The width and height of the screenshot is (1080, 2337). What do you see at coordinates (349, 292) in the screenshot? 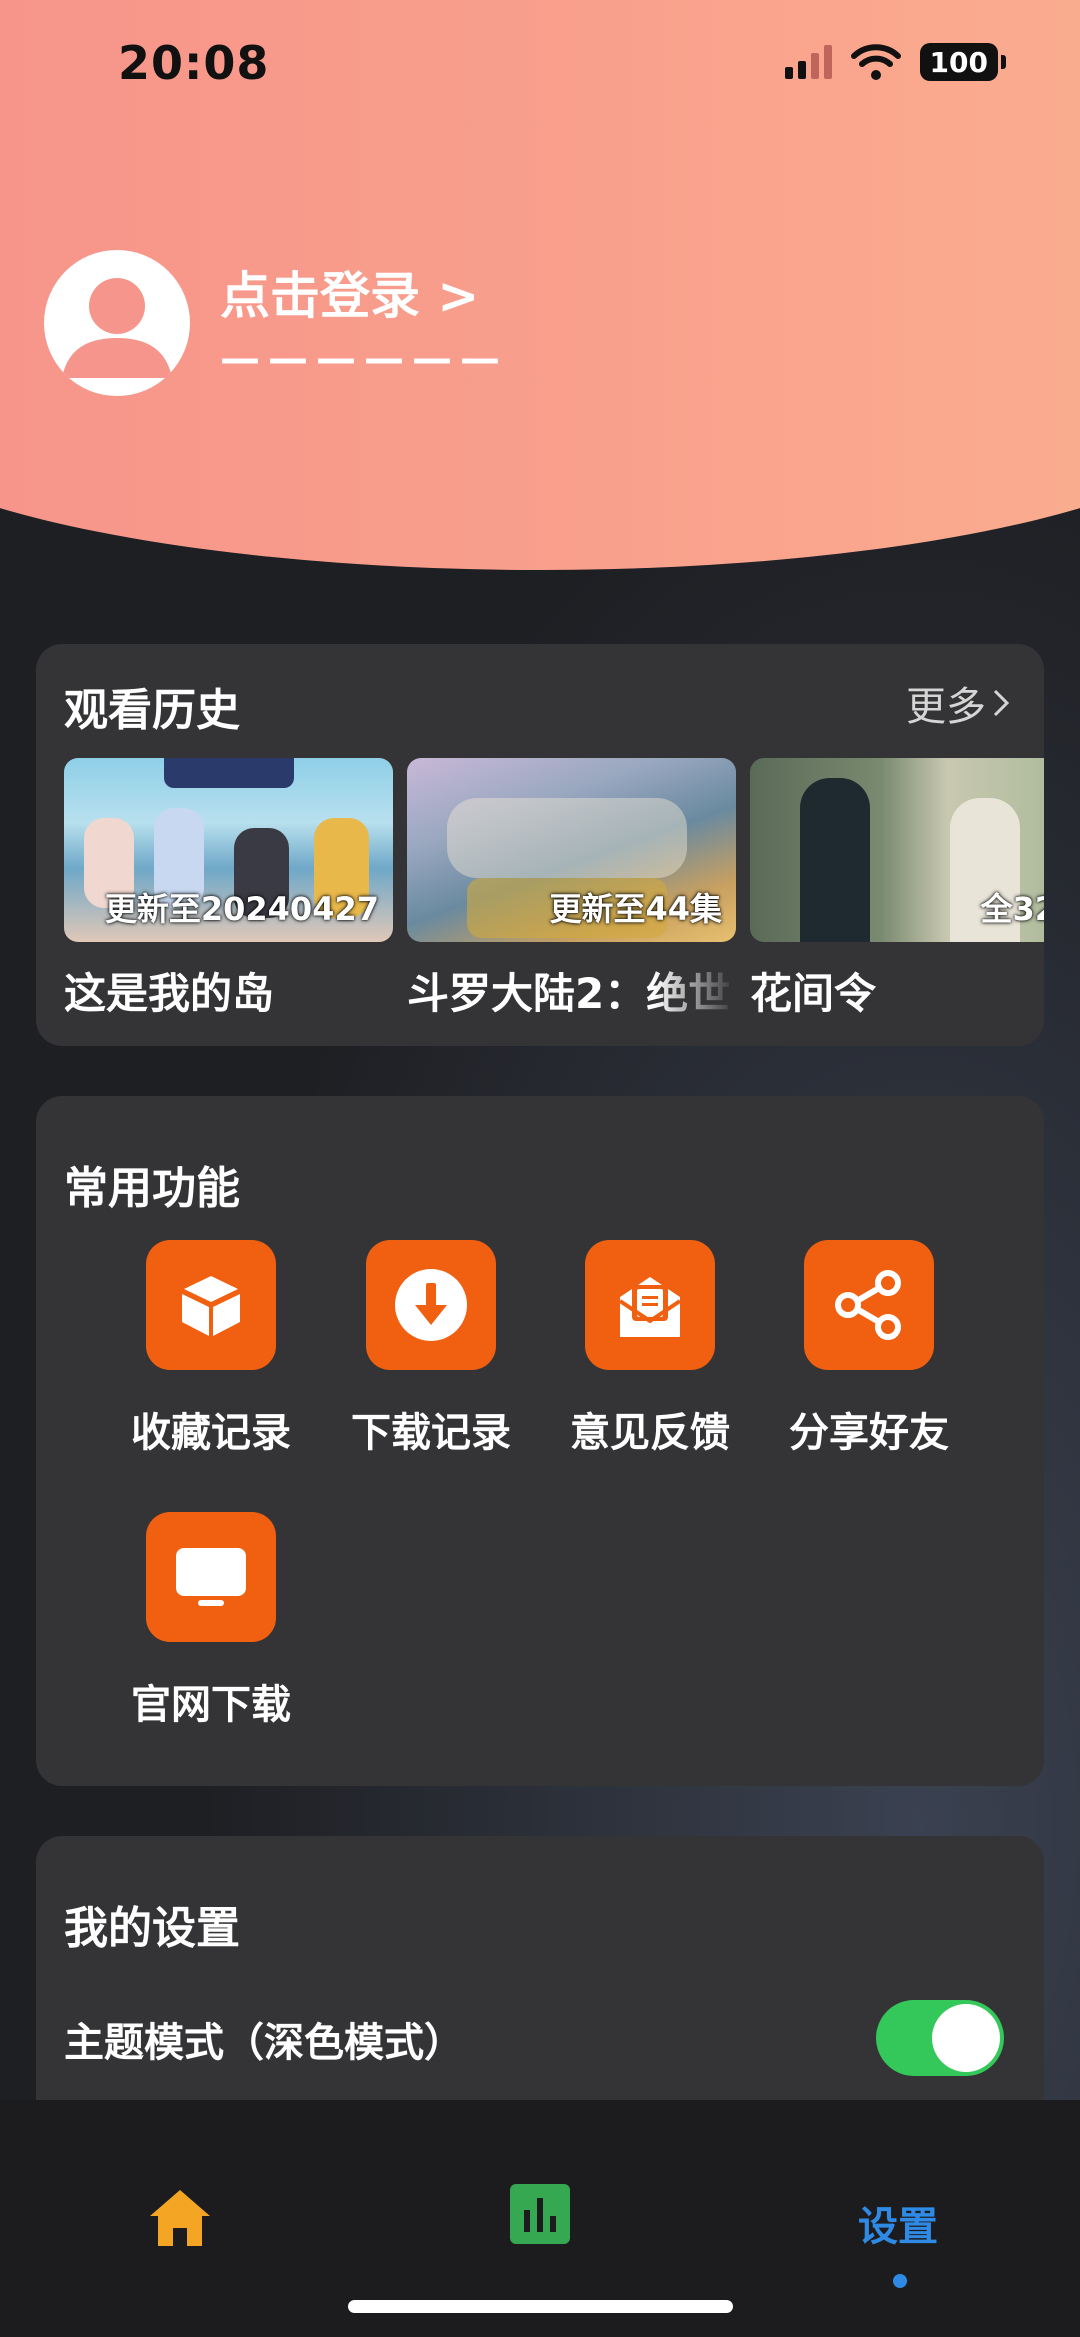
I see `login-link: 点击登录 >` at bounding box center [349, 292].